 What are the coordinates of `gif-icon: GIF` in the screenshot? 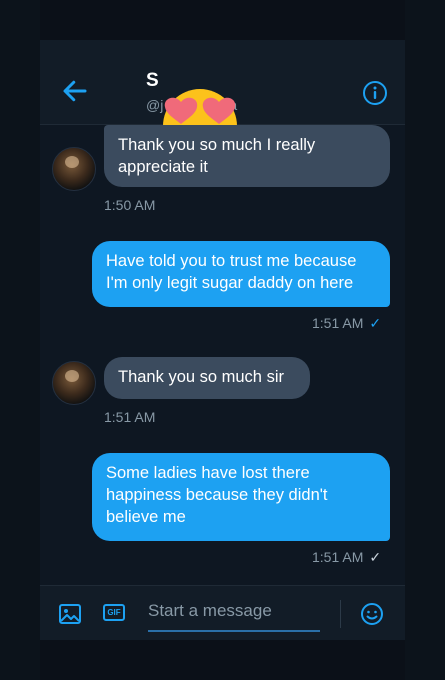 It's located at (114, 612).